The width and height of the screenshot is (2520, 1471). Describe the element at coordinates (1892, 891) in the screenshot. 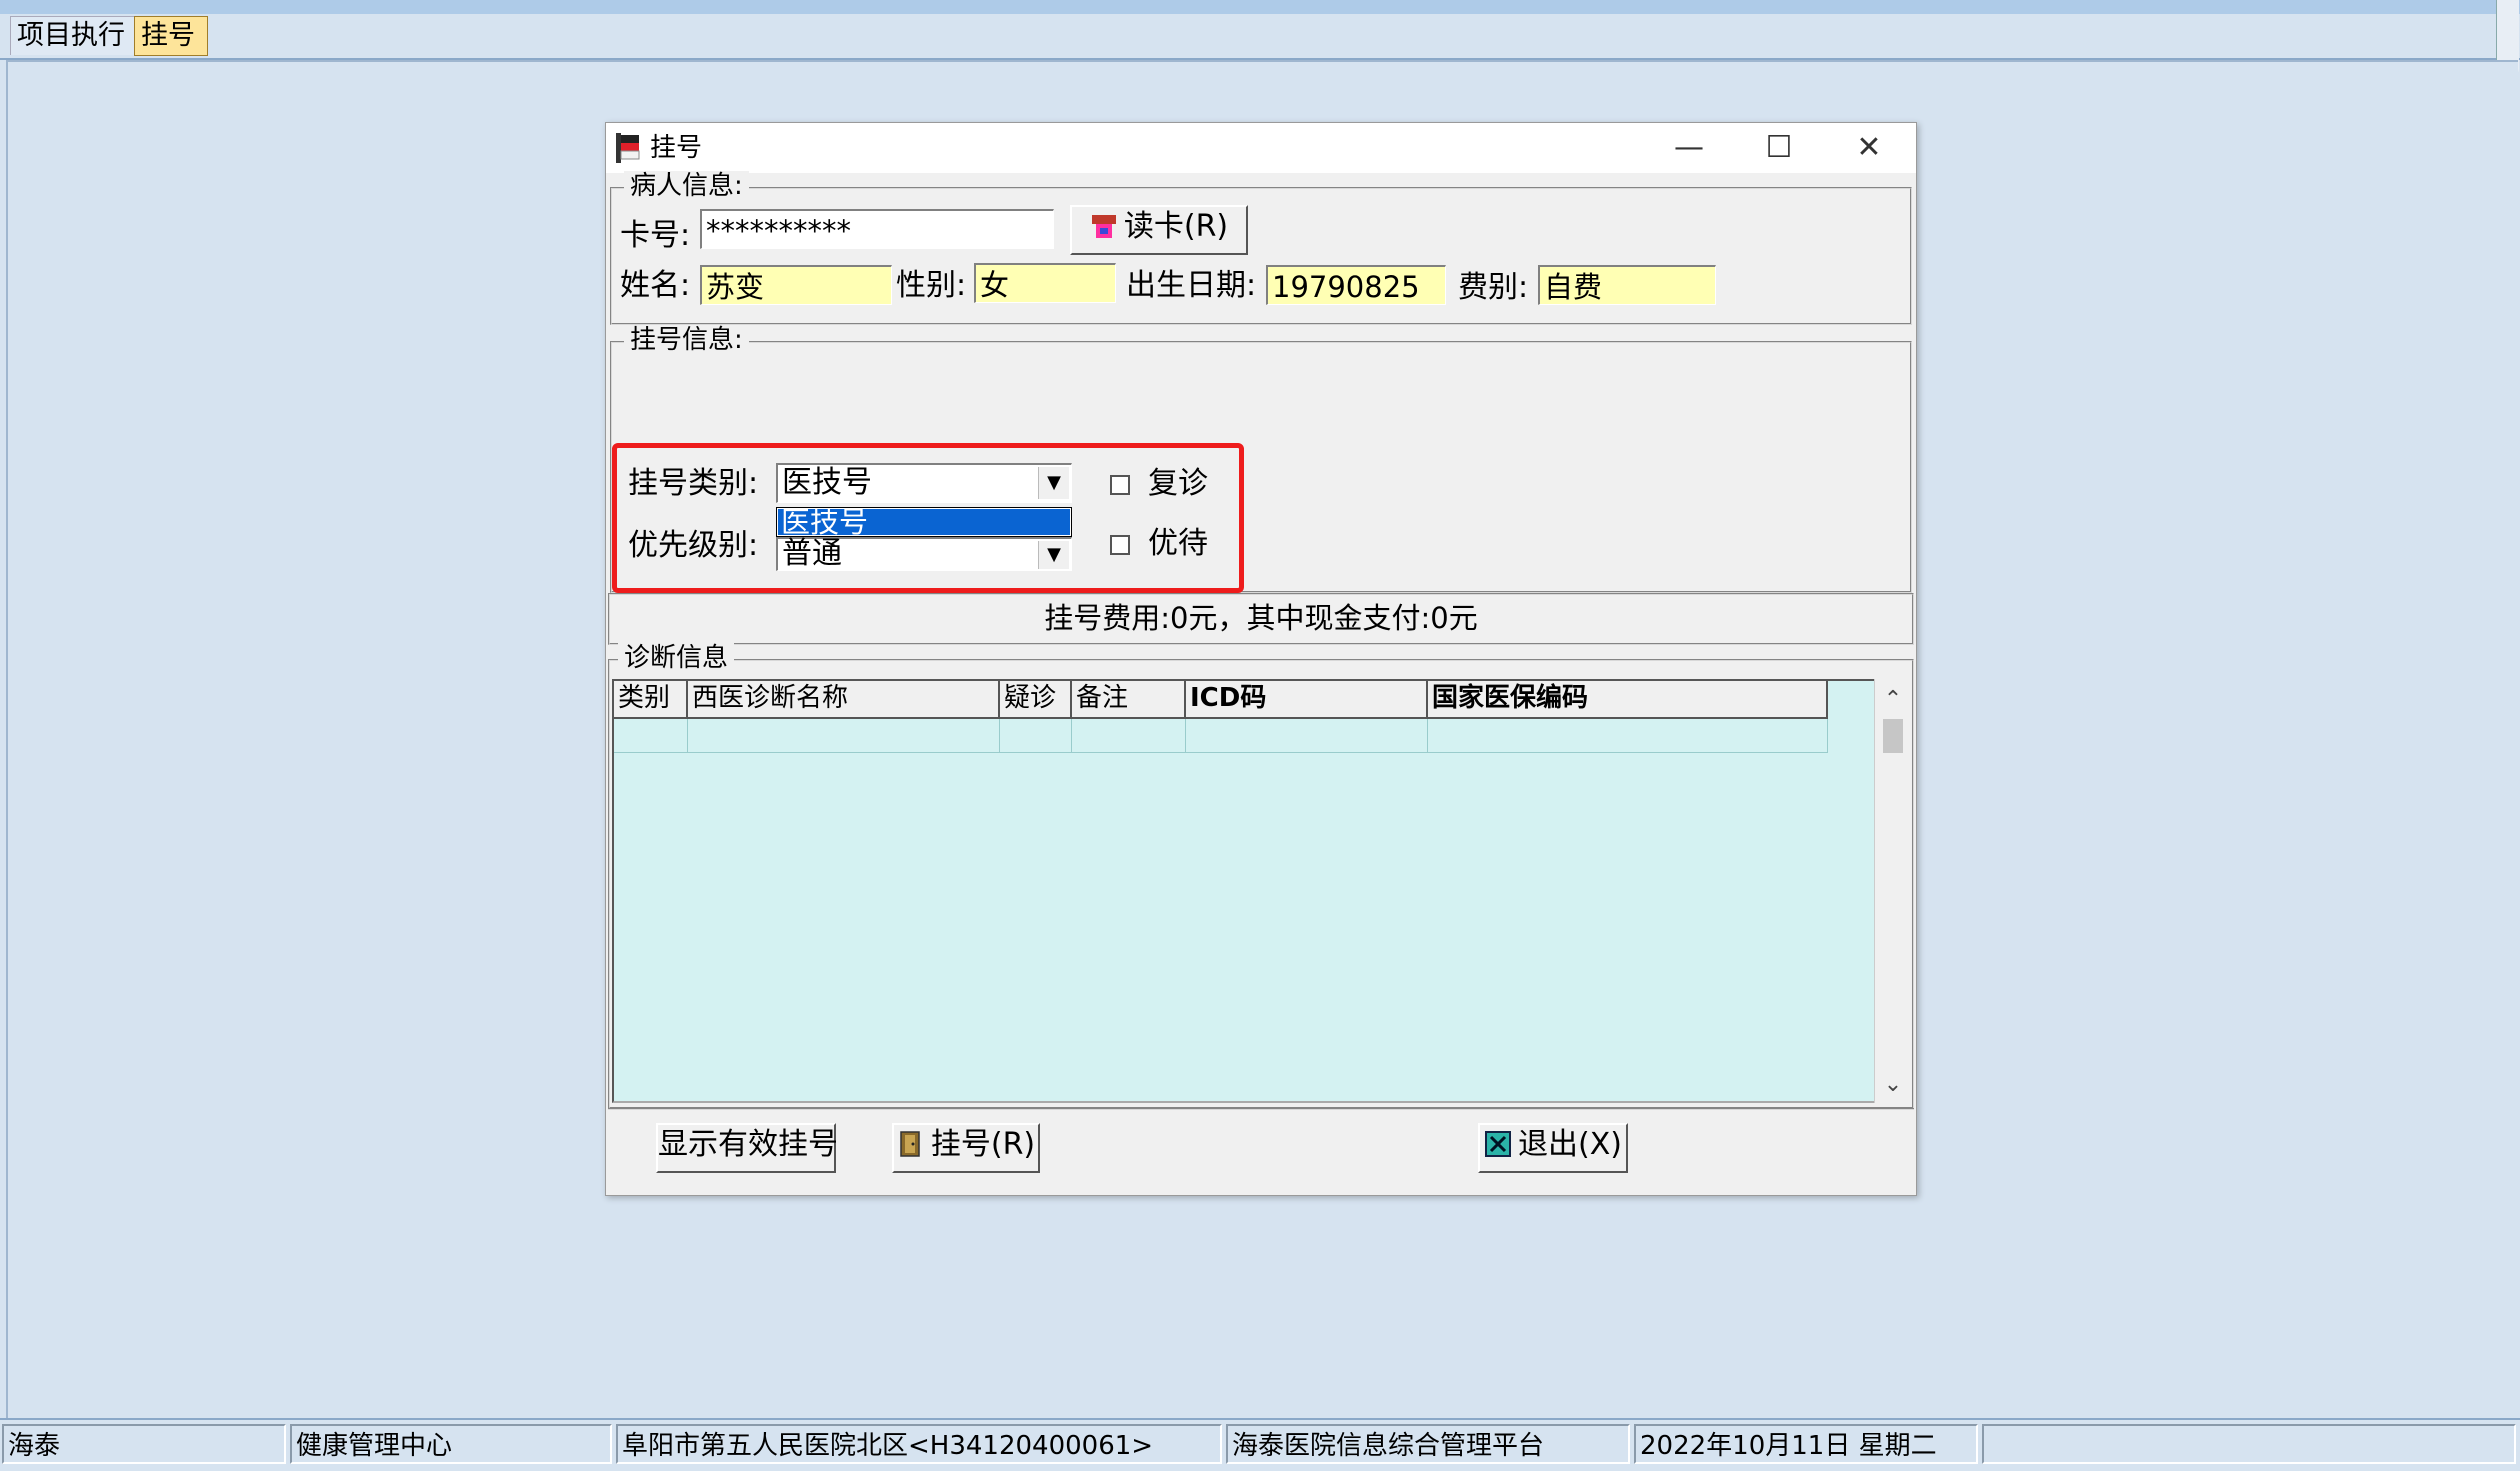

I see `table-scrollbar: ⌃ ⌄` at that location.